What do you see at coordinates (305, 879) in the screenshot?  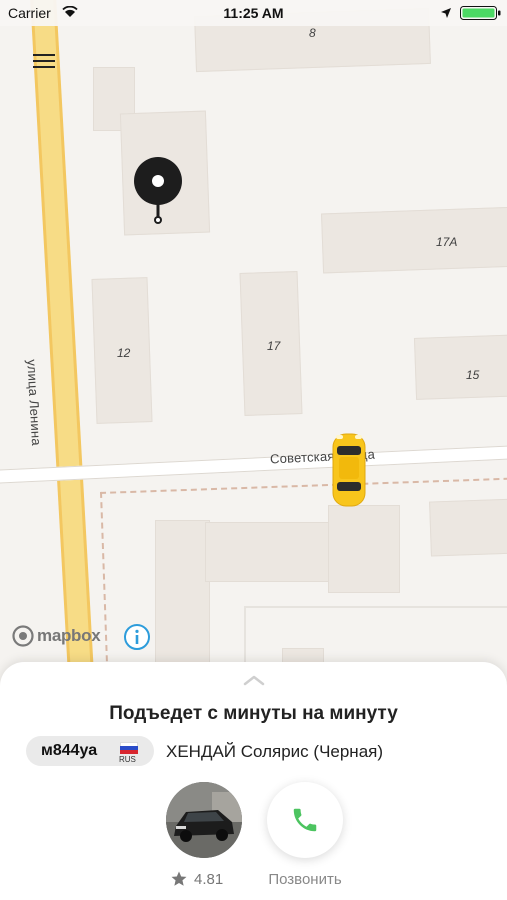 I see `call-button-label: Позвонить` at bounding box center [305, 879].